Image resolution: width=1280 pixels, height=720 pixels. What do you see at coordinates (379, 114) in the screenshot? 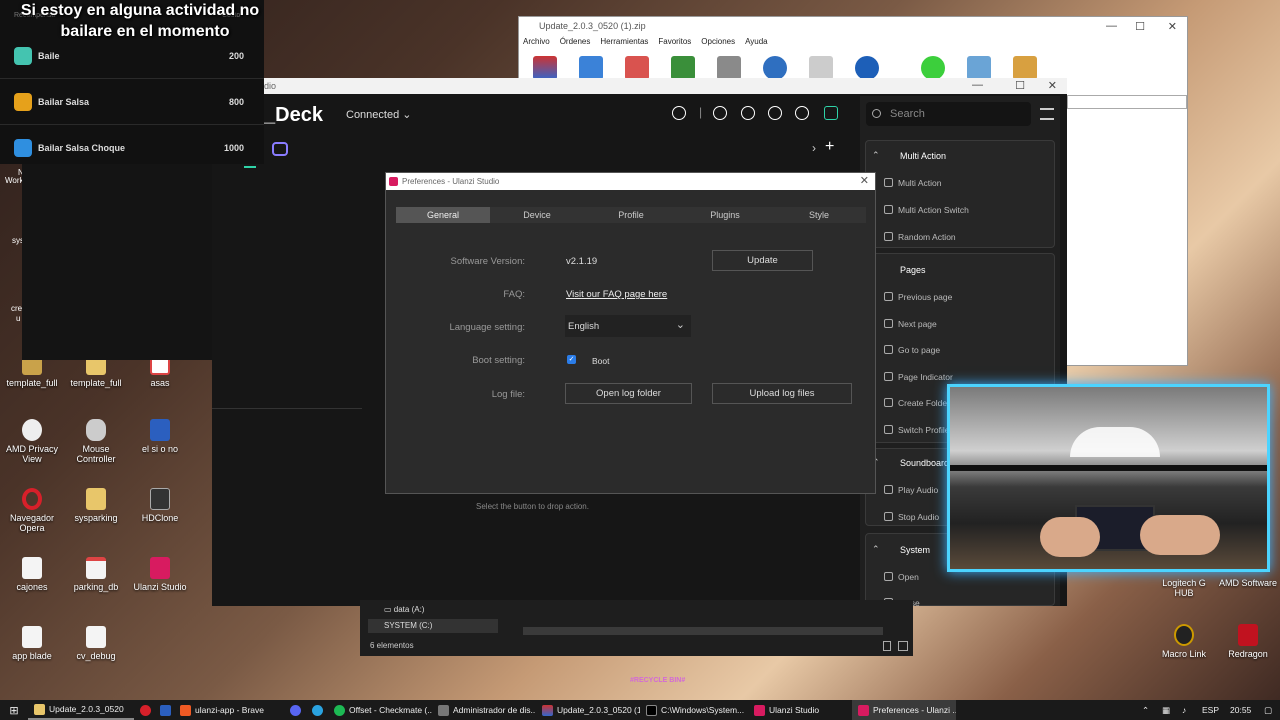
I see `connection-dropdown: Connected ⌄` at bounding box center [379, 114].